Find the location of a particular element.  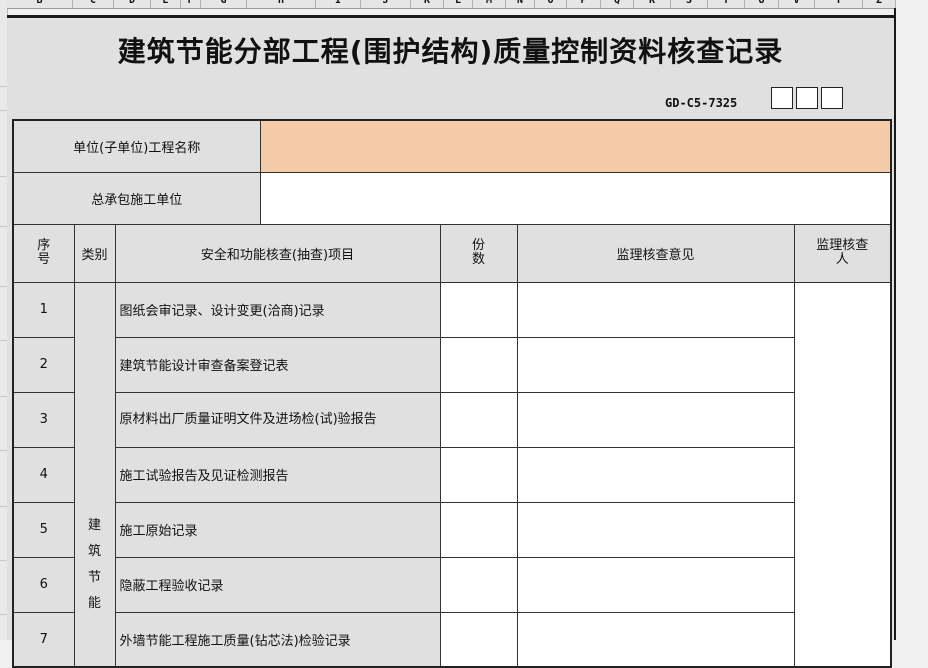

row-4-item: 施工试验报告及见证检测报告 is located at coordinates (277, 474).